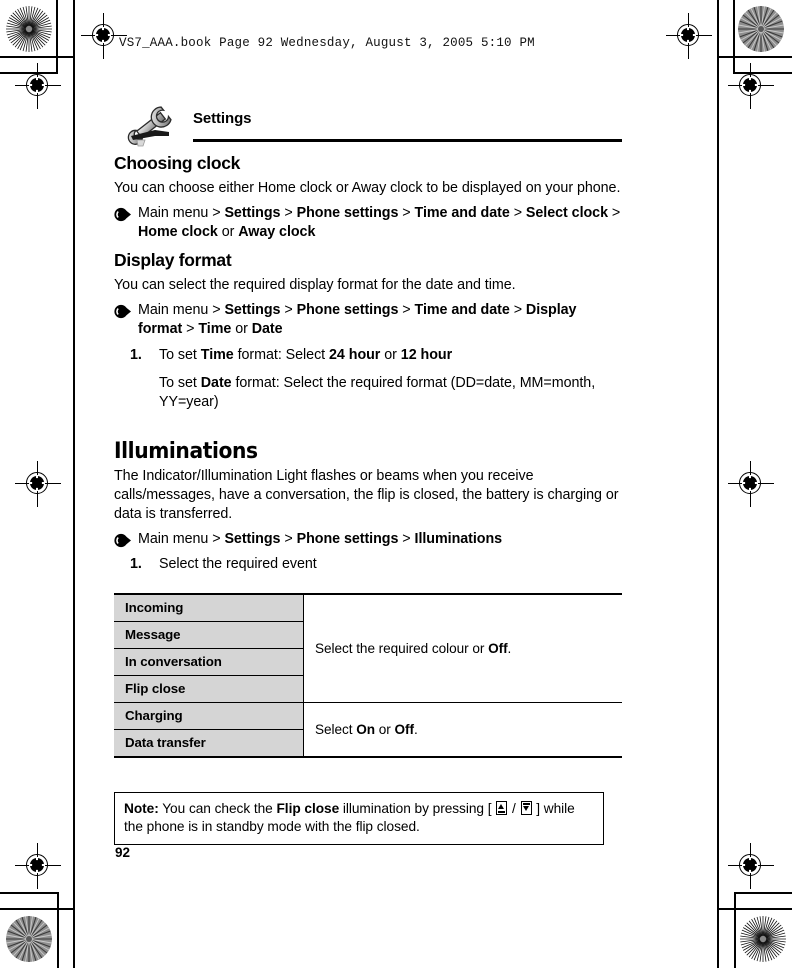 The image size is (792, 968). What do you see at coordinates (38, 866) in the screenshot?
I see `registration-target-lower-left` at bounding box center [38, 866].